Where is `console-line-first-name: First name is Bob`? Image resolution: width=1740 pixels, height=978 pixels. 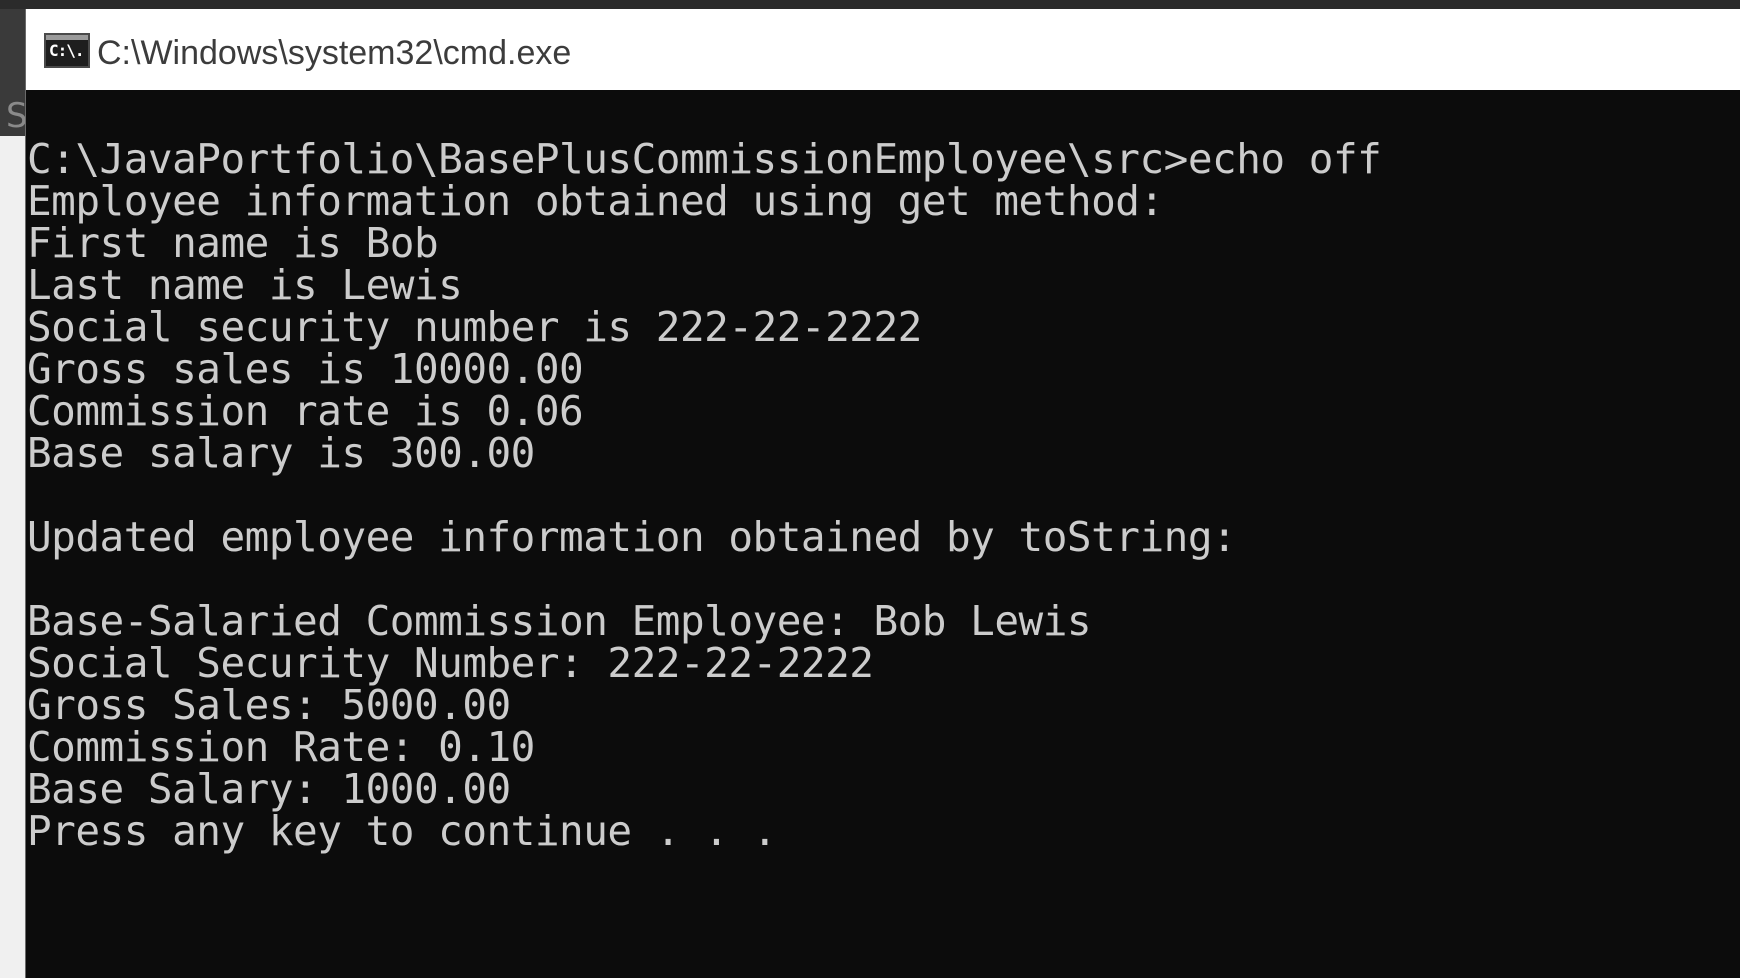 console-line-first-name: First name is Bob is located at coordinates (233, 243).